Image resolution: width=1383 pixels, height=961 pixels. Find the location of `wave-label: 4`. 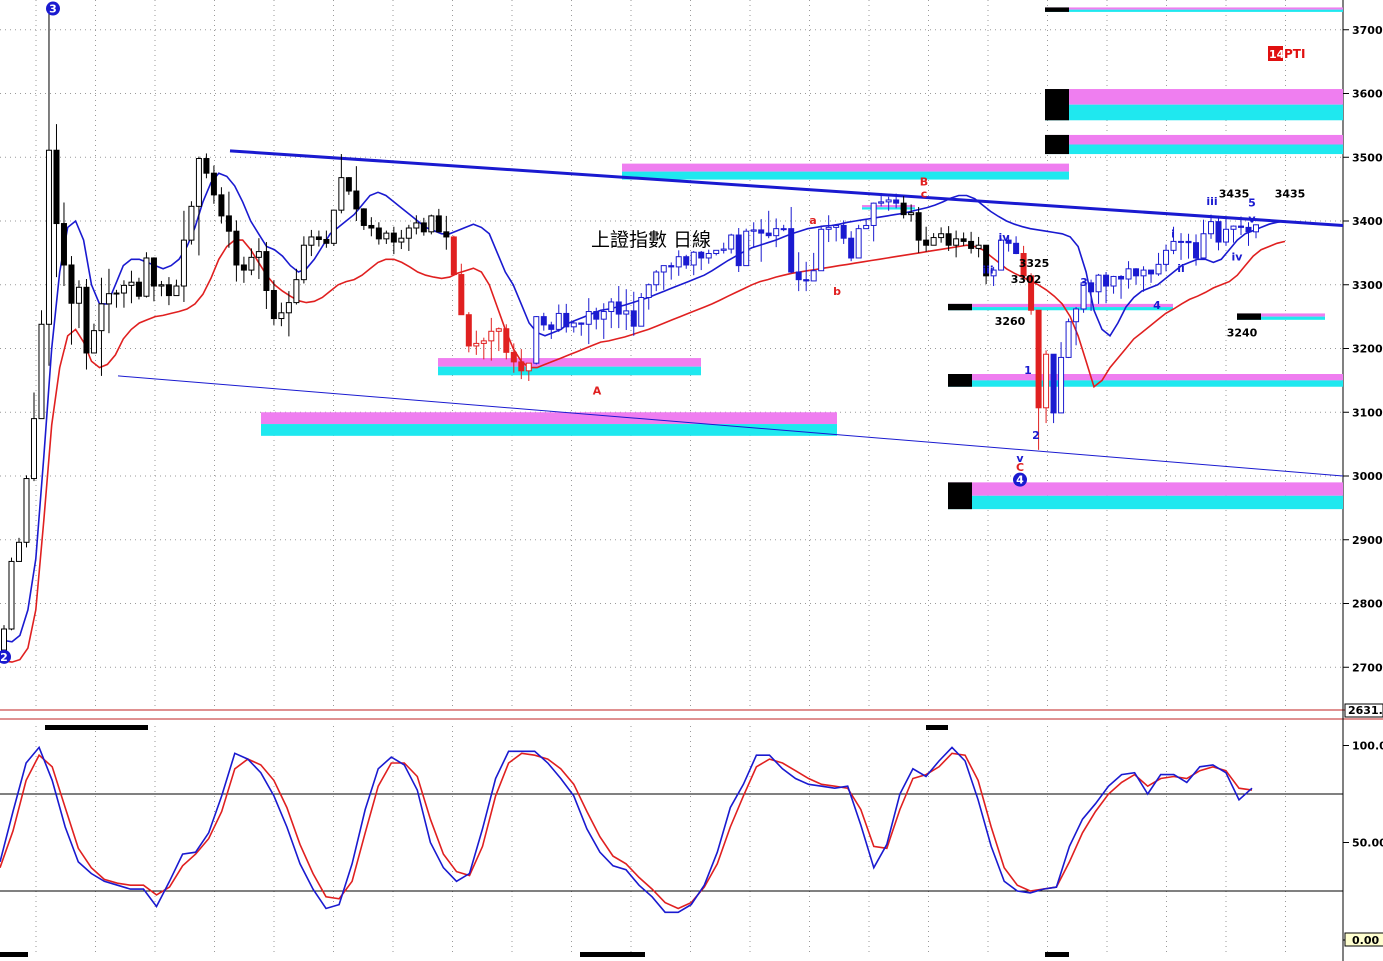

wave-label: 4 is located at coordinates (1157, 305).